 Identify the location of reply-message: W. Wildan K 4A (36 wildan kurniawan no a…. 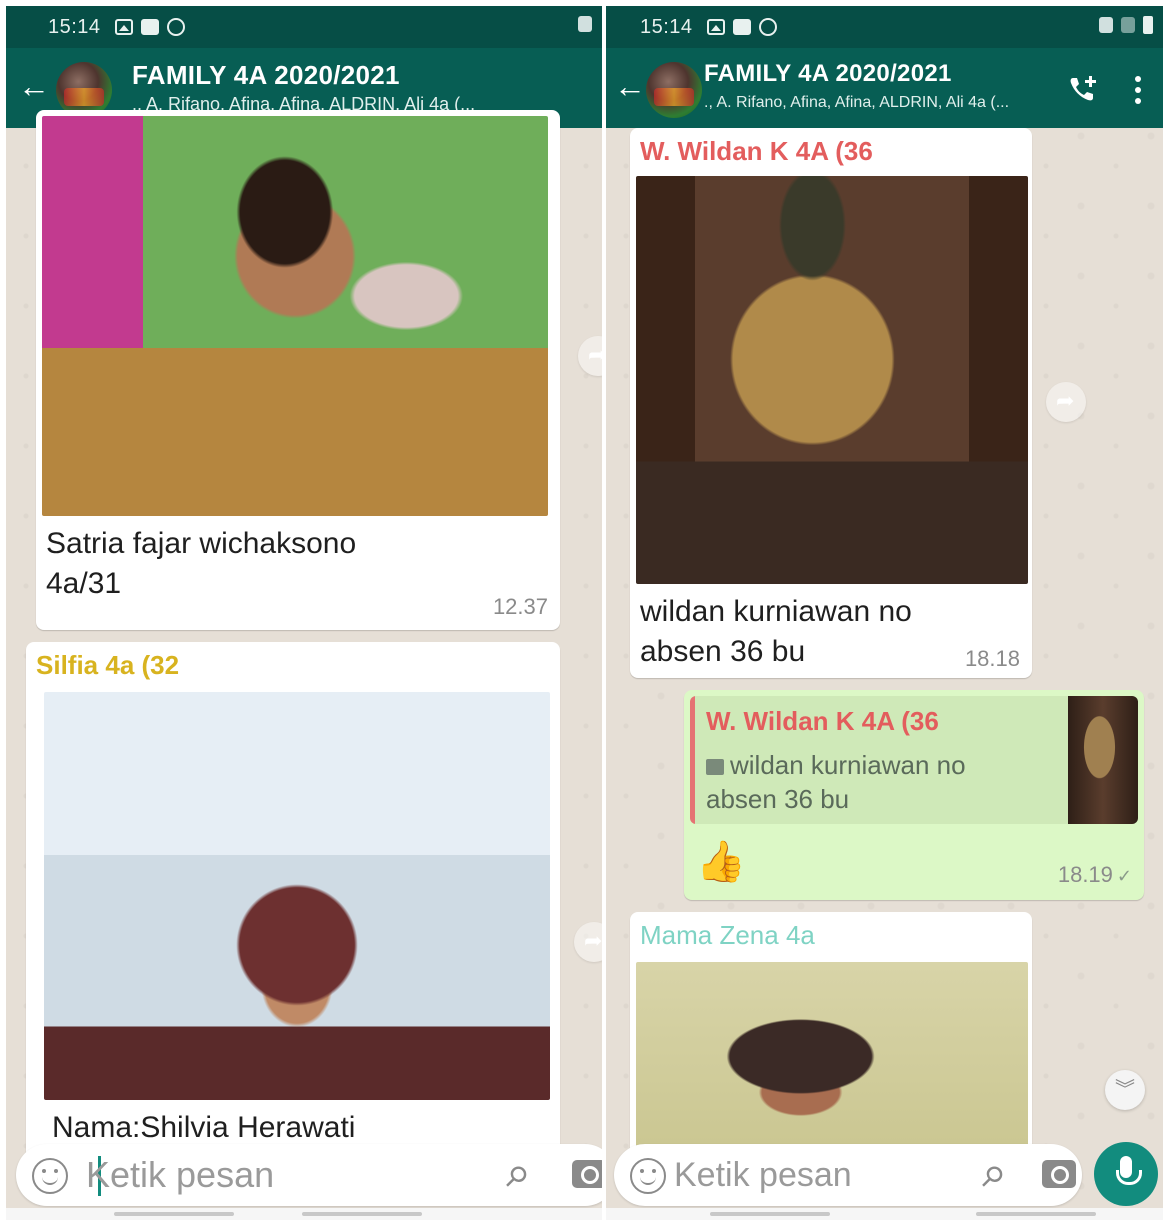
(914, 795).